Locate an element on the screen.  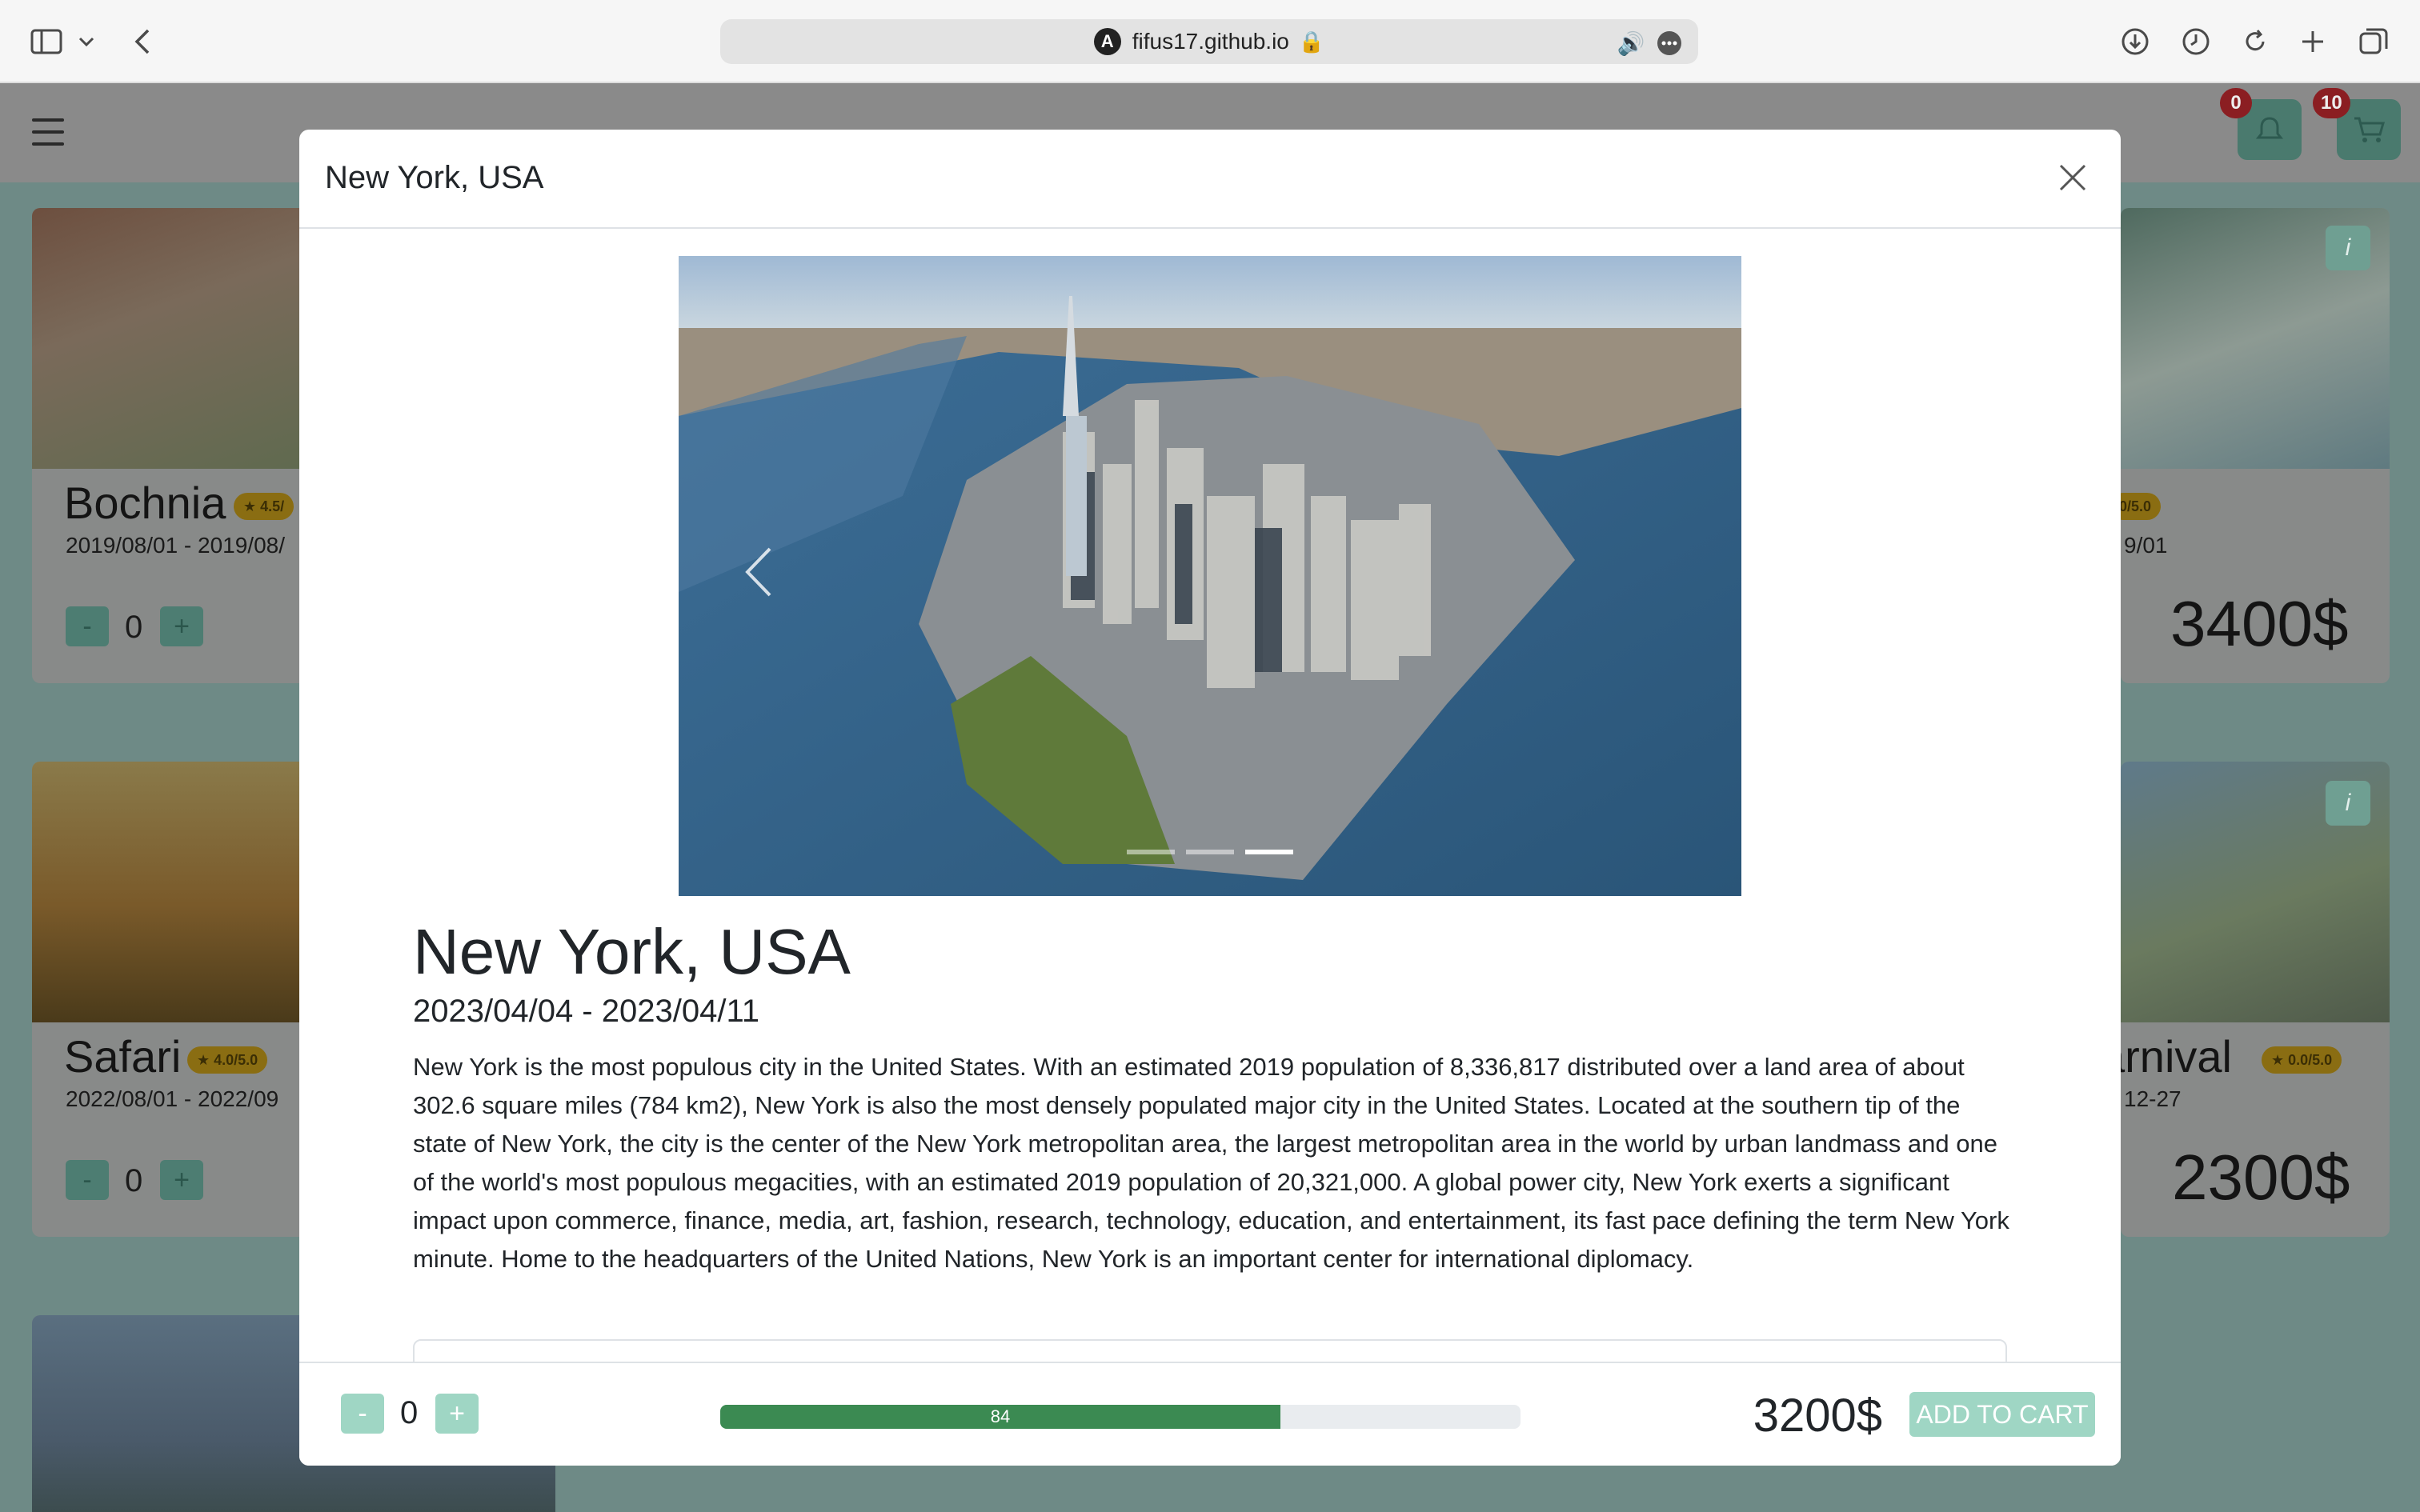
quantity-value: 0 is located at coordinates (409, 1412).